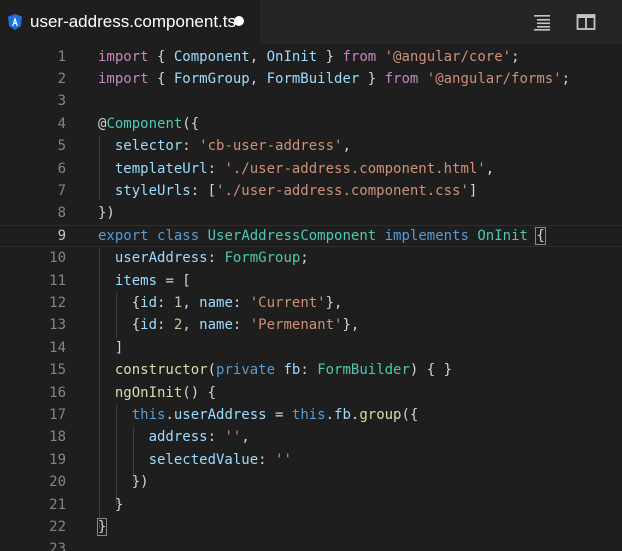 The height and width of the screenshot is (551, 622). I want to click on punctuation-token: (, so click(212, 370).